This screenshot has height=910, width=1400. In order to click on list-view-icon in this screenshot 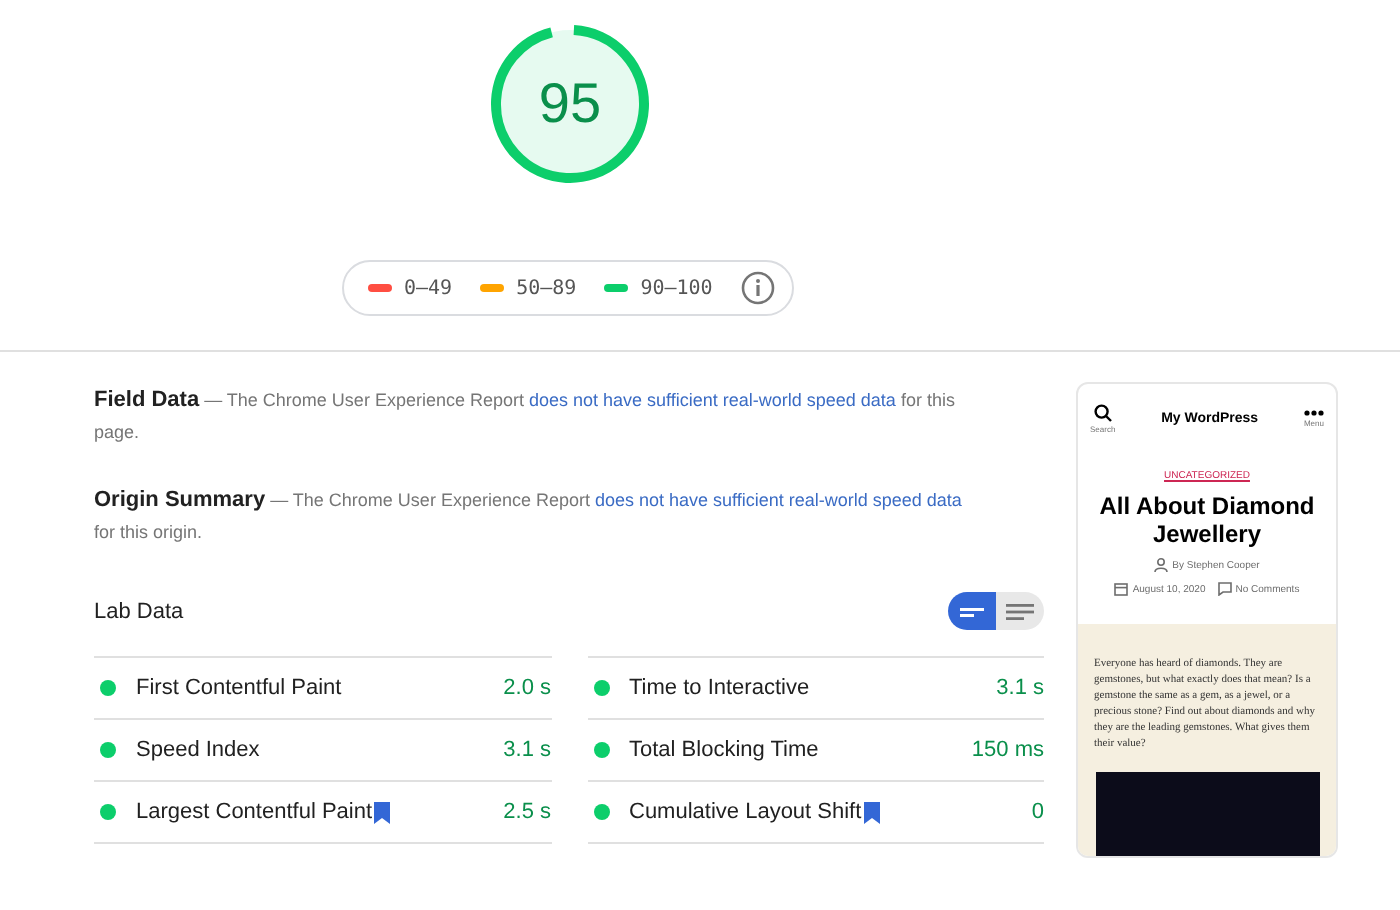, I will do `click(1020, 611)`.